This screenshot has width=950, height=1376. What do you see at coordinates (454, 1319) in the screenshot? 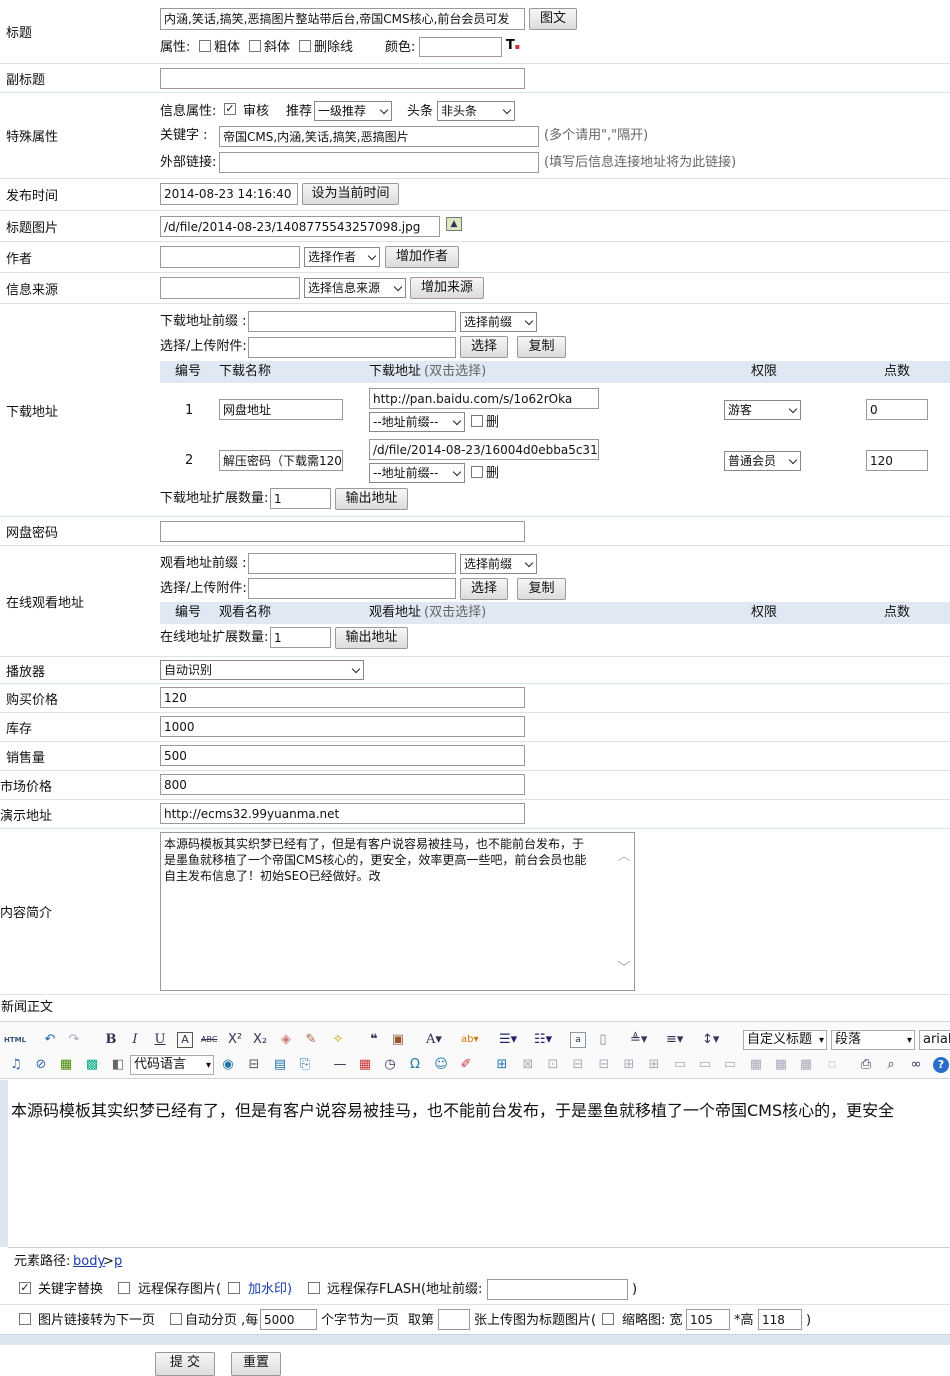
I see `take-index-input` at bounding box center [454, 1319].